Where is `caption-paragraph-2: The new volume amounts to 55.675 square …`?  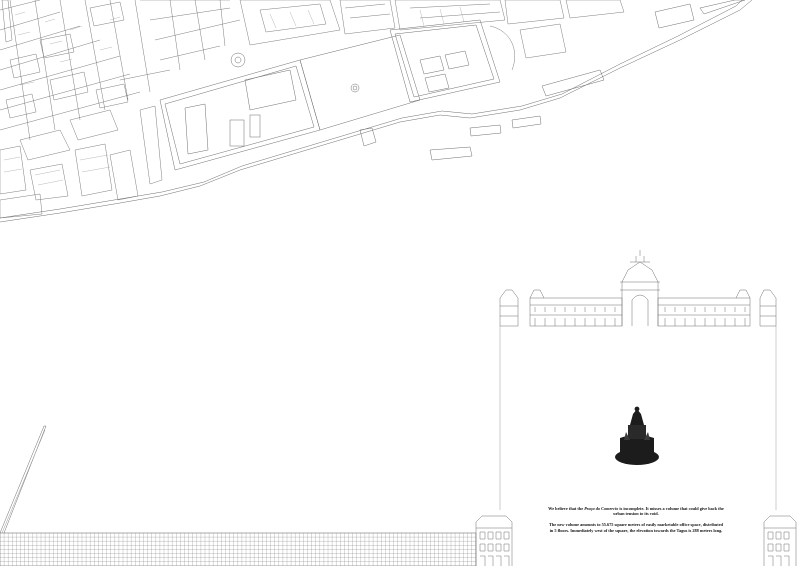 caption-paragraph-2: The new volume amounts to 55.675 square … is located at coordinates (636, 527).